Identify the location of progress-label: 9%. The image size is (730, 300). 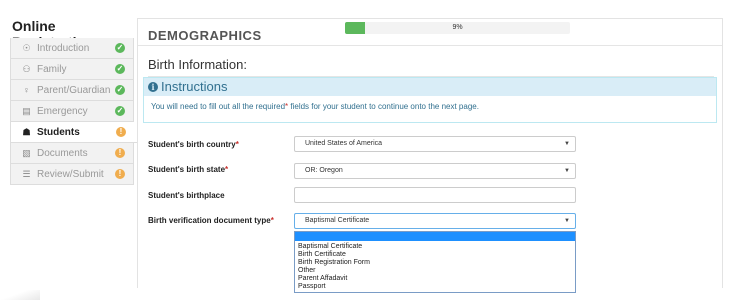
(457, 27).